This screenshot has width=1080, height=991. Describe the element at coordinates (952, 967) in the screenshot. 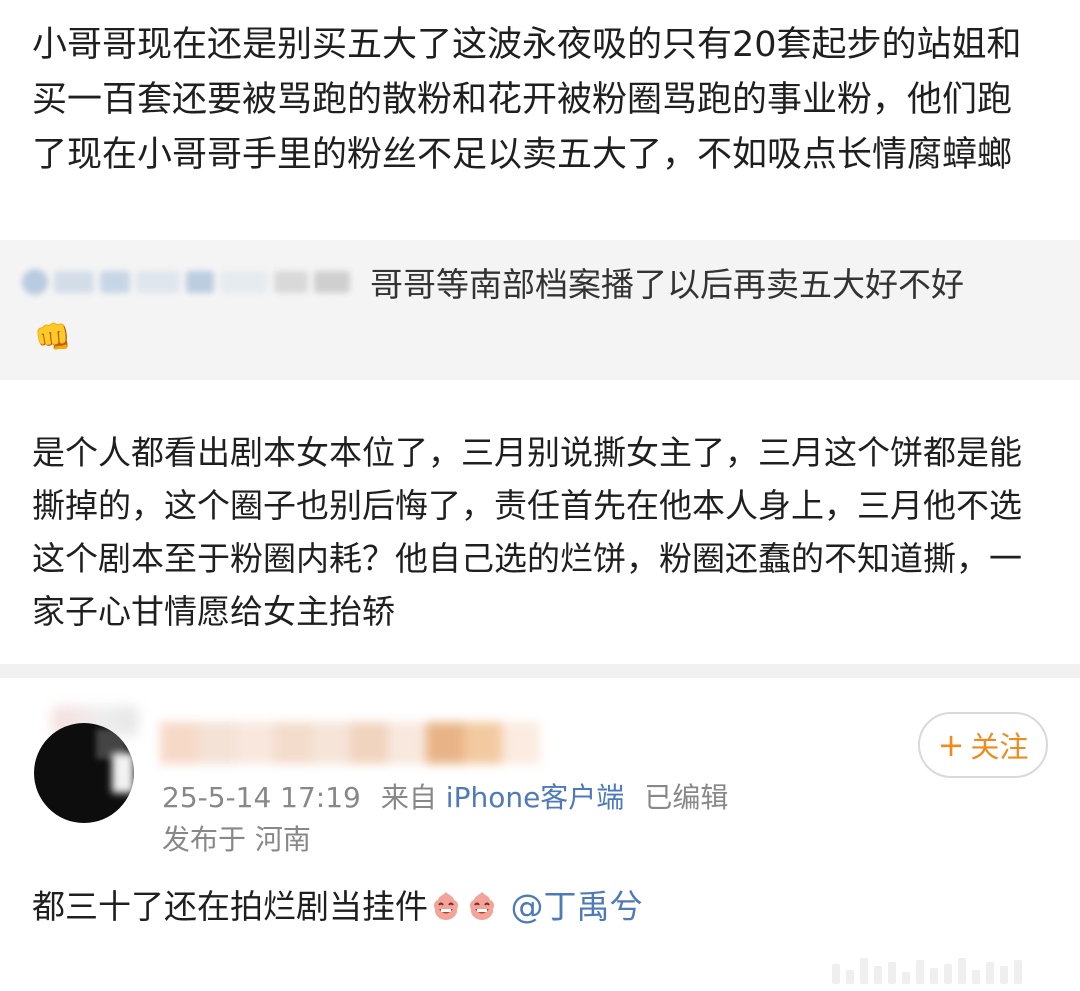

I see `watermark-bars` at that location.